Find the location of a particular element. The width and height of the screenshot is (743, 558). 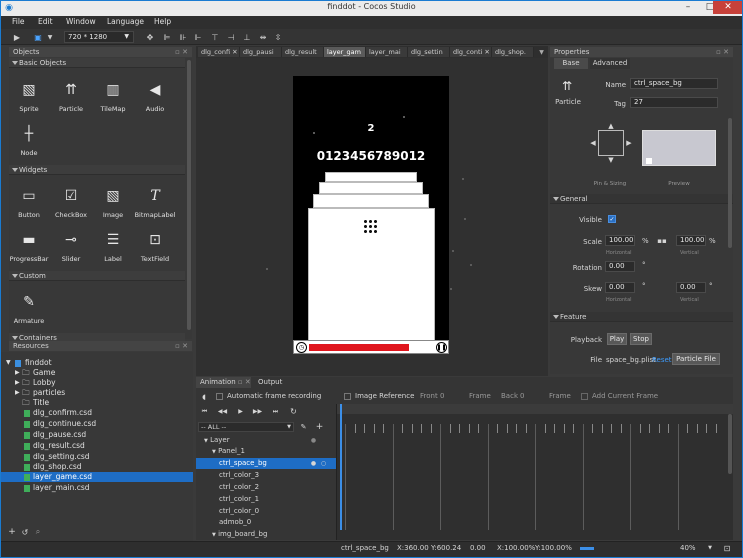

minimize-button: – is located at coordinates (688, 7).